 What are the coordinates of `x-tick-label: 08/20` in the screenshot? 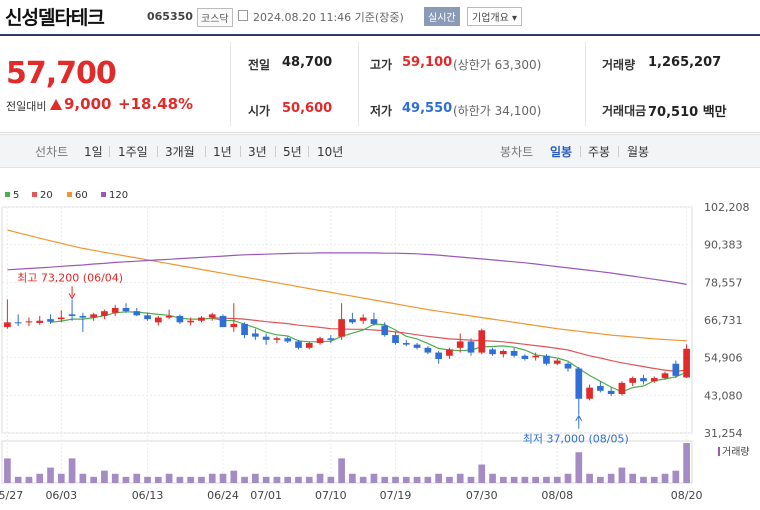 It's located at (687, 495).